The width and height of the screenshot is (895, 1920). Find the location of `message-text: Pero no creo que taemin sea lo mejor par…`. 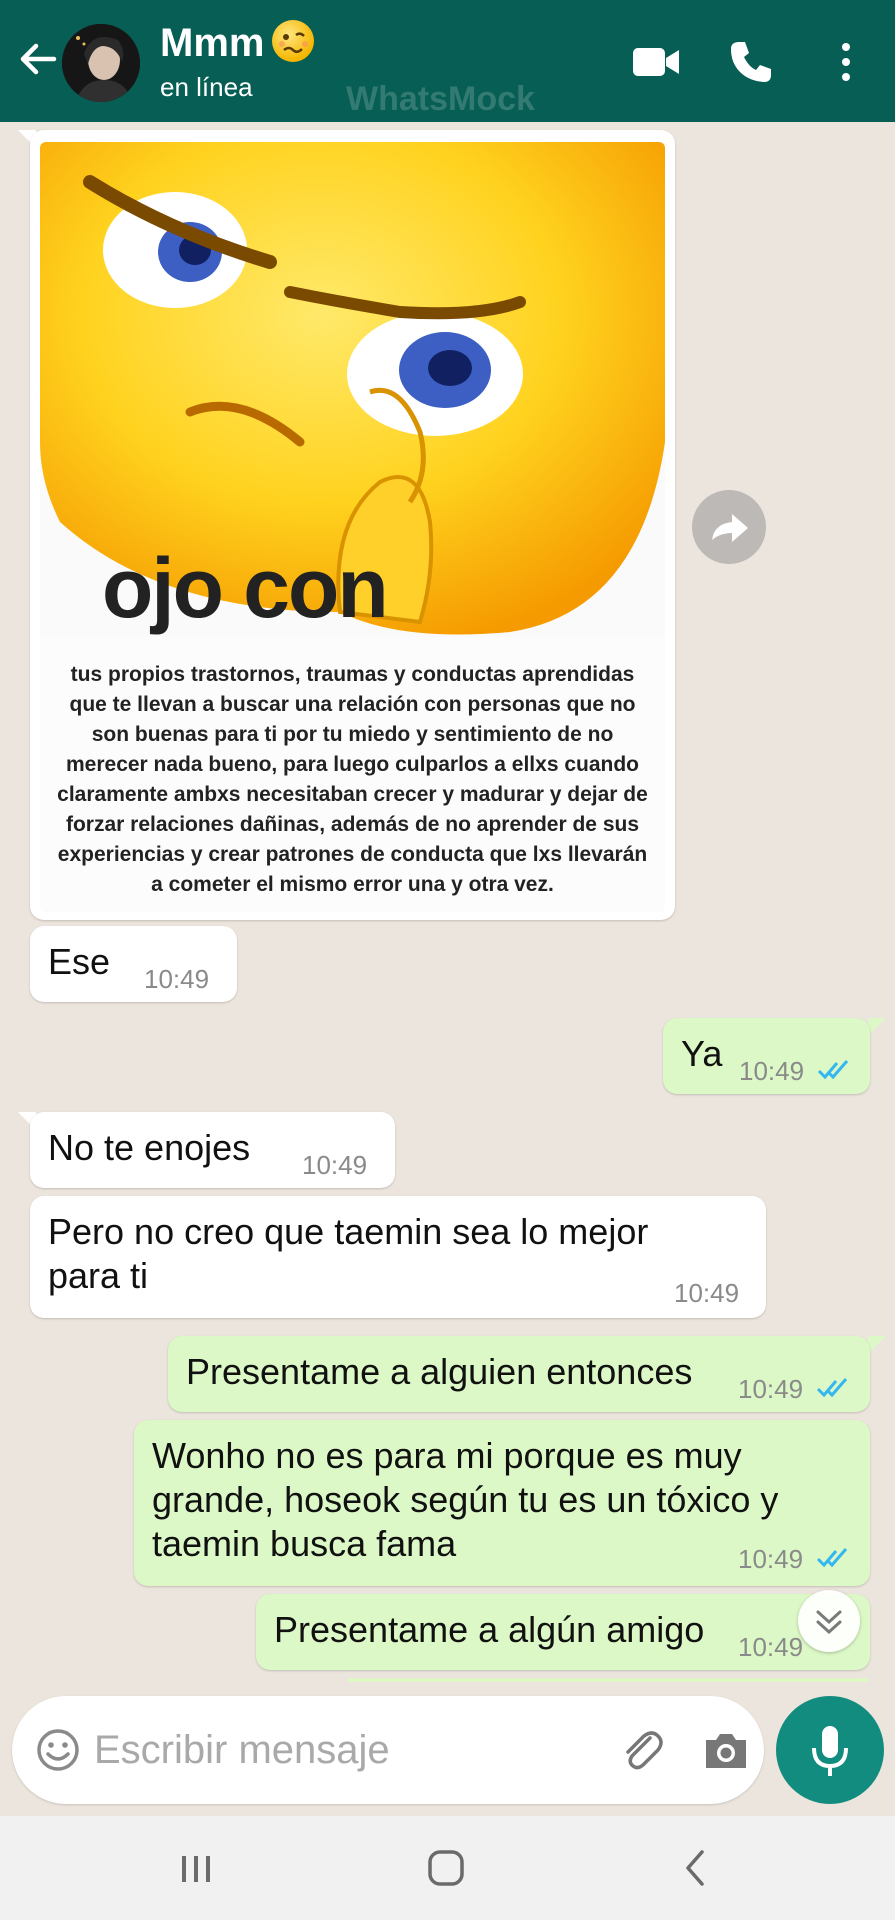

message-text: Pero no creo que taemin sea lo mejor par… is located at coordinates (348, 1253).